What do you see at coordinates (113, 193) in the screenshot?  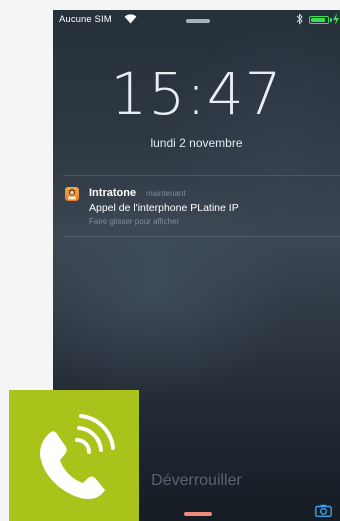 I see `notification-app-name: Intratone` at bounding box center [113, 193].